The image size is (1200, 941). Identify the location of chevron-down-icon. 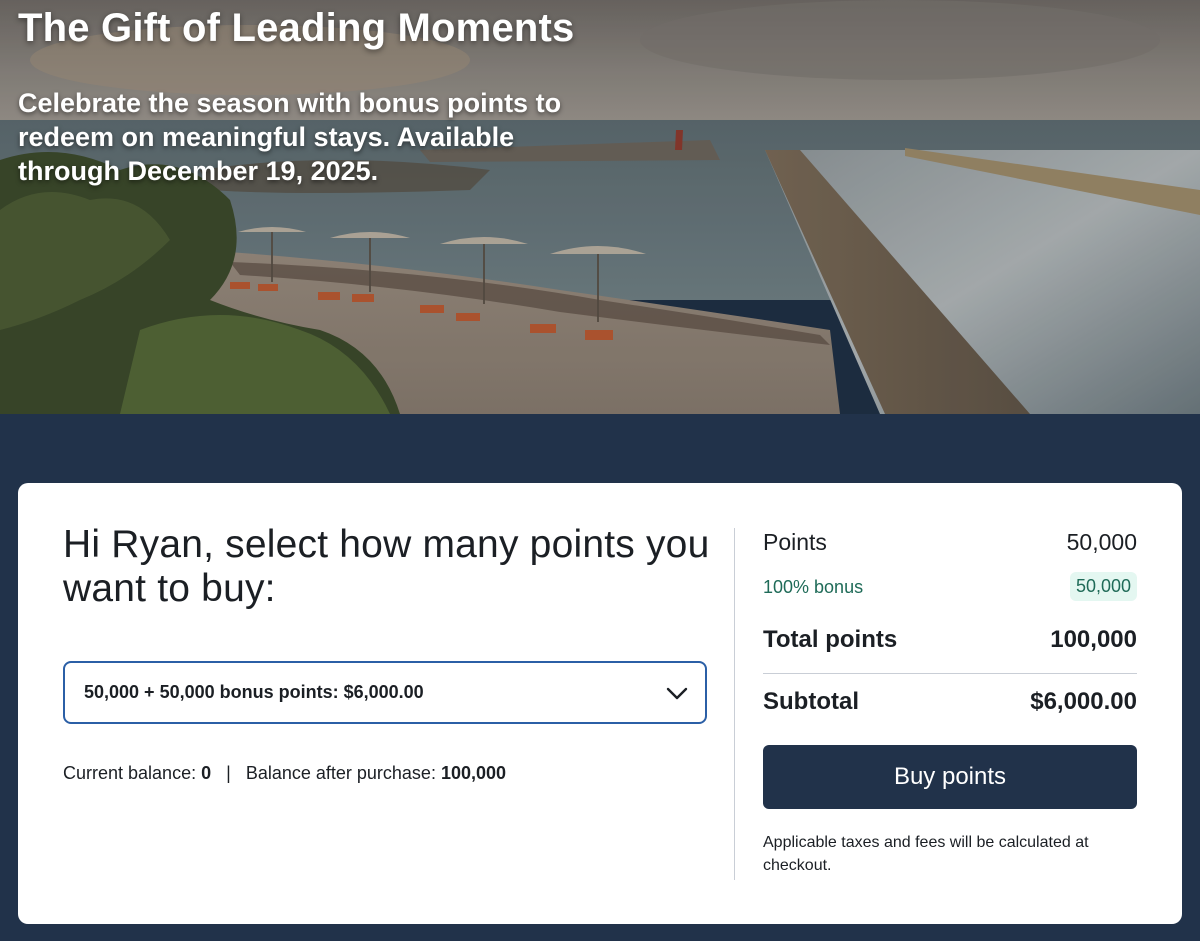
(677, 693).